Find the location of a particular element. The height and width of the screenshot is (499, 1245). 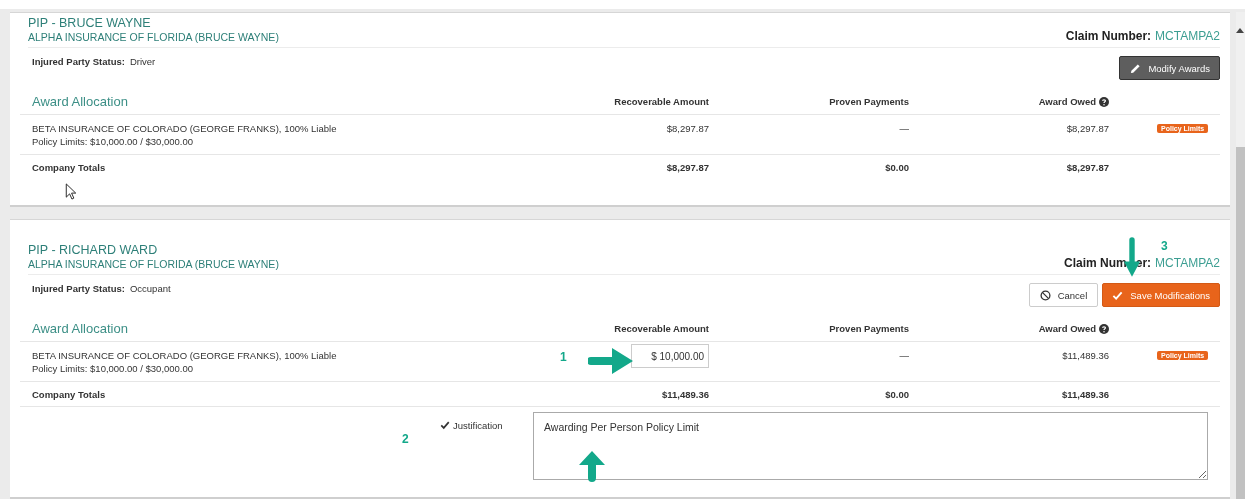

amount-field: $ 10,000.00 is located at coordinates (670, 356).